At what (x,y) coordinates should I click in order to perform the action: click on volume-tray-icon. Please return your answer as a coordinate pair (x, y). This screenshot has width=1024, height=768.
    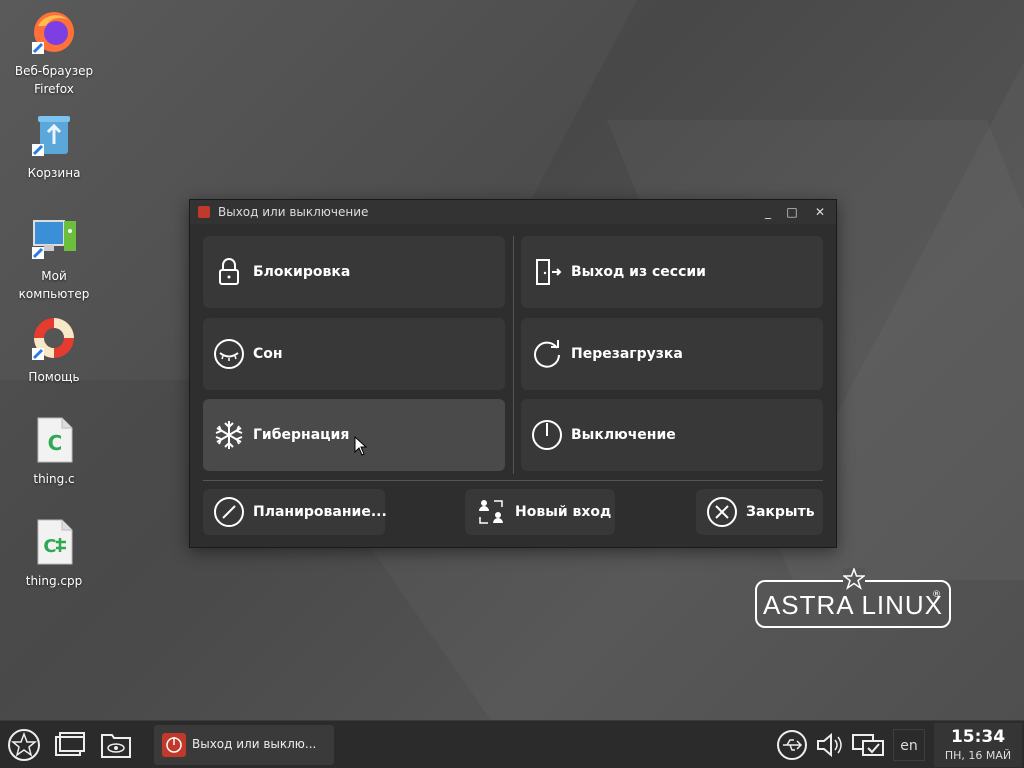
    Looking at the image, I should click on (830, 745).